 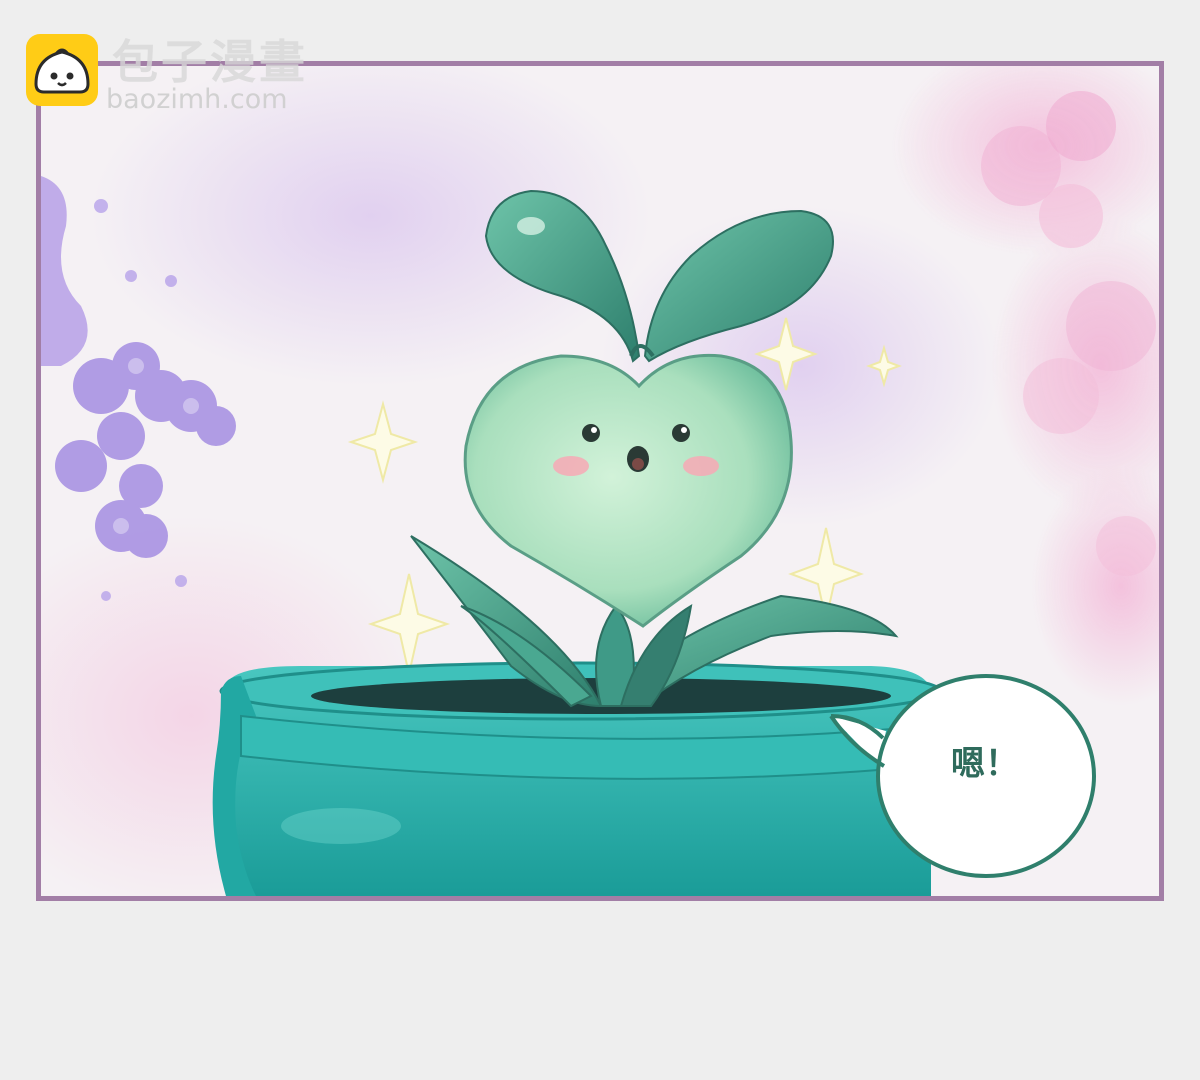 What do you see at coordinates (985, 764) in the screenshot?
I see `speech-bubble-text: 嗯！` at bounding box center [985, 764].